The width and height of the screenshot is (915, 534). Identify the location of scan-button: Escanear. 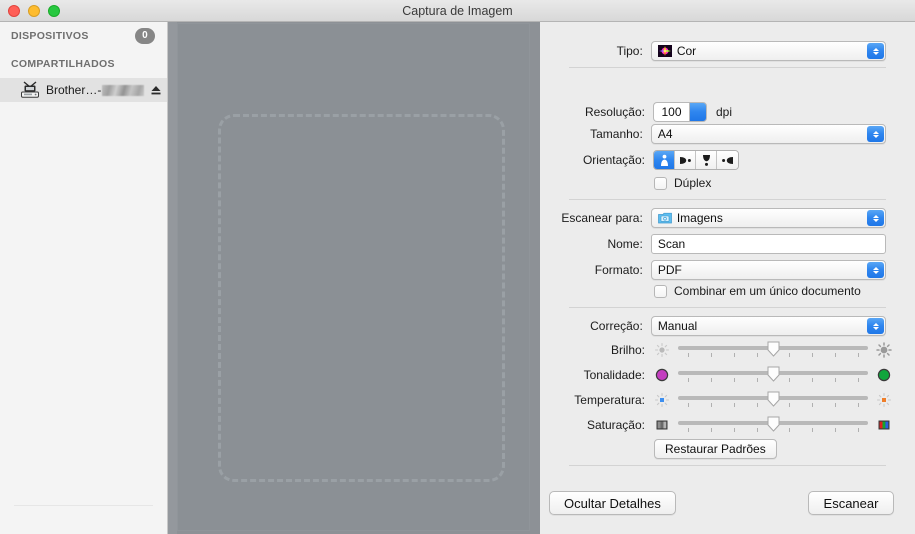
(851, 503).